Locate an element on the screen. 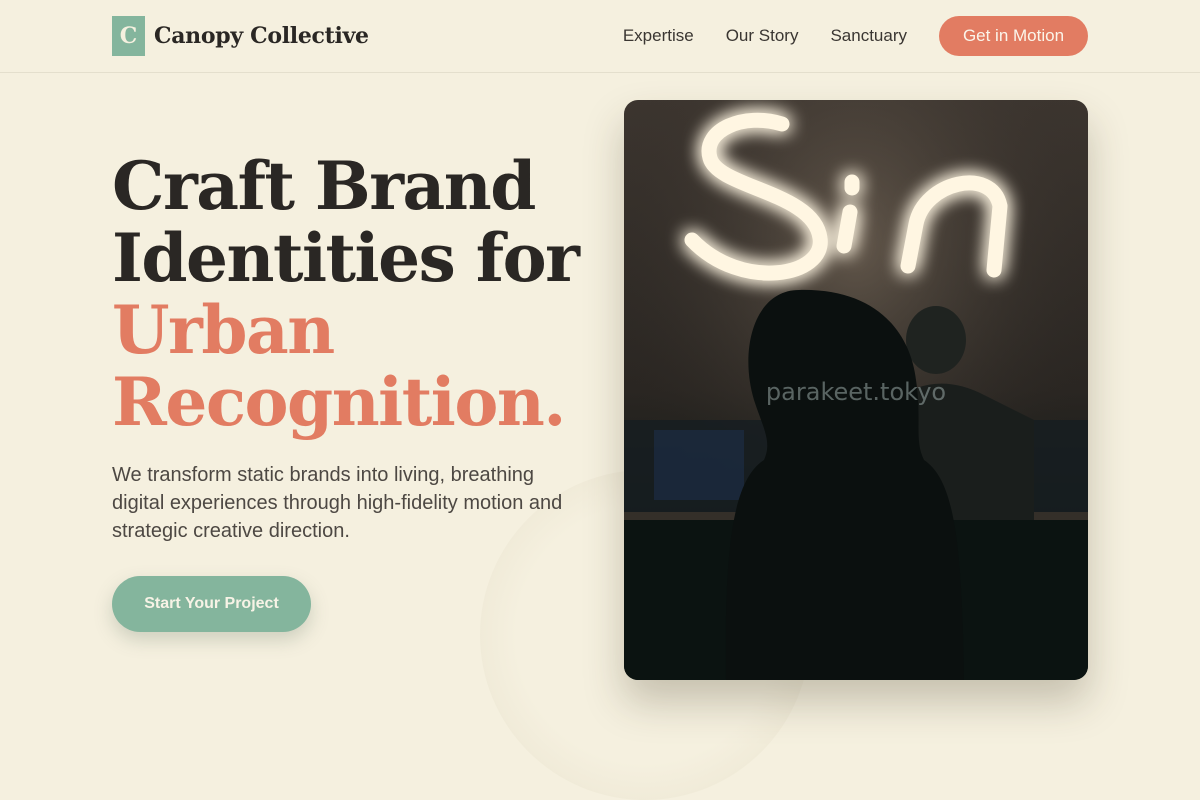 This screenshot has height=800, width=1200. get-in-motion-button: Get in Motion is located at coordinates (1013, 36).